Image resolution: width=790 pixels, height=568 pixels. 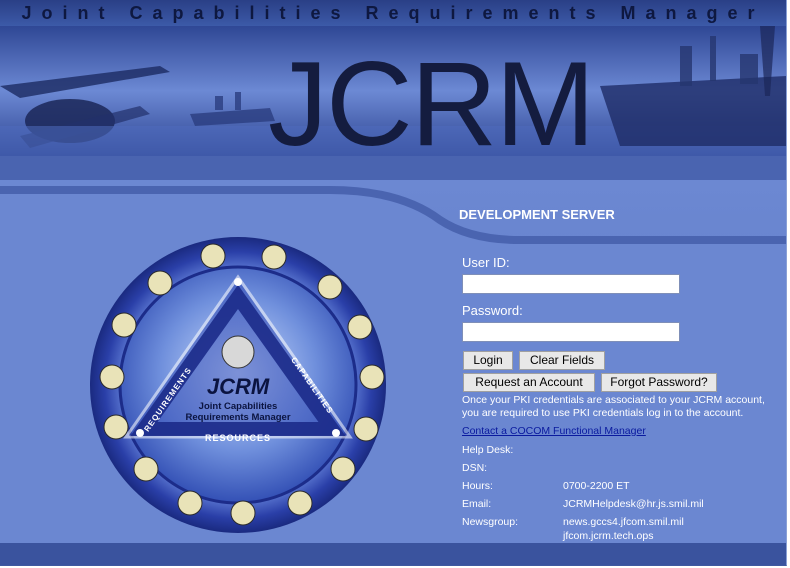 What do you see at coordinates (596, 486) in the screenshot?
I see `hours-value: 0700-2200 ET` at bounding box center [596, 486].